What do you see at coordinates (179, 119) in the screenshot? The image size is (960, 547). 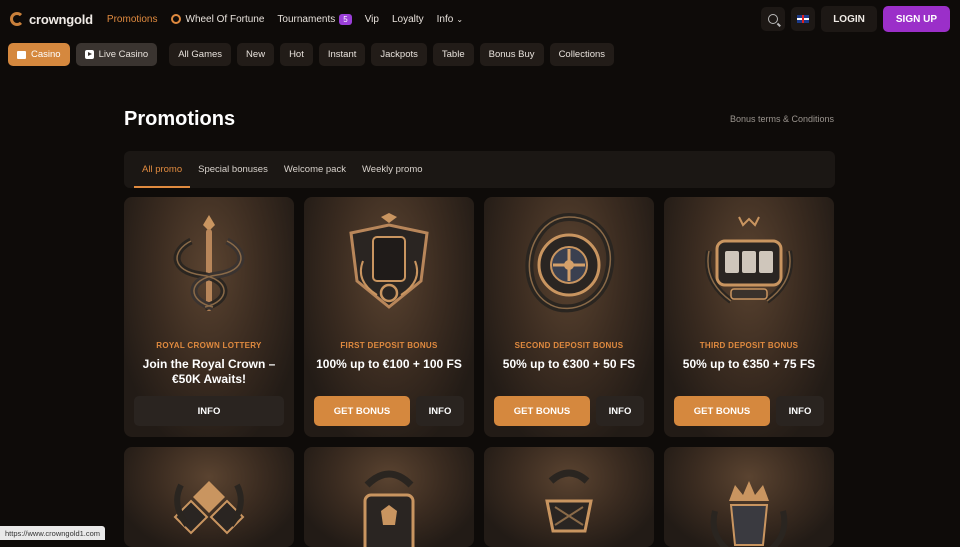 I see `page-title: Promotions` at bounding box center [179, 119].